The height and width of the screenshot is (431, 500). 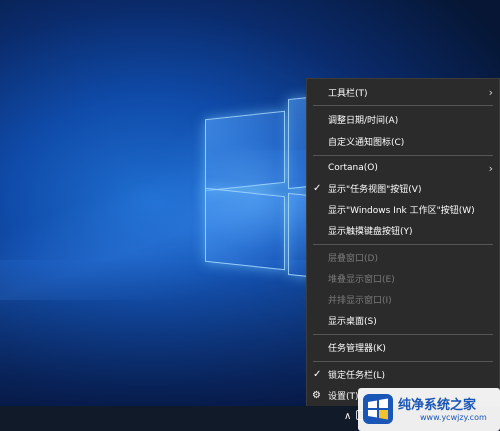 I want to click on menu-item-show-ink: 显示"Windows Ink 工作区"按钮(W), so click(x=403, y=209).